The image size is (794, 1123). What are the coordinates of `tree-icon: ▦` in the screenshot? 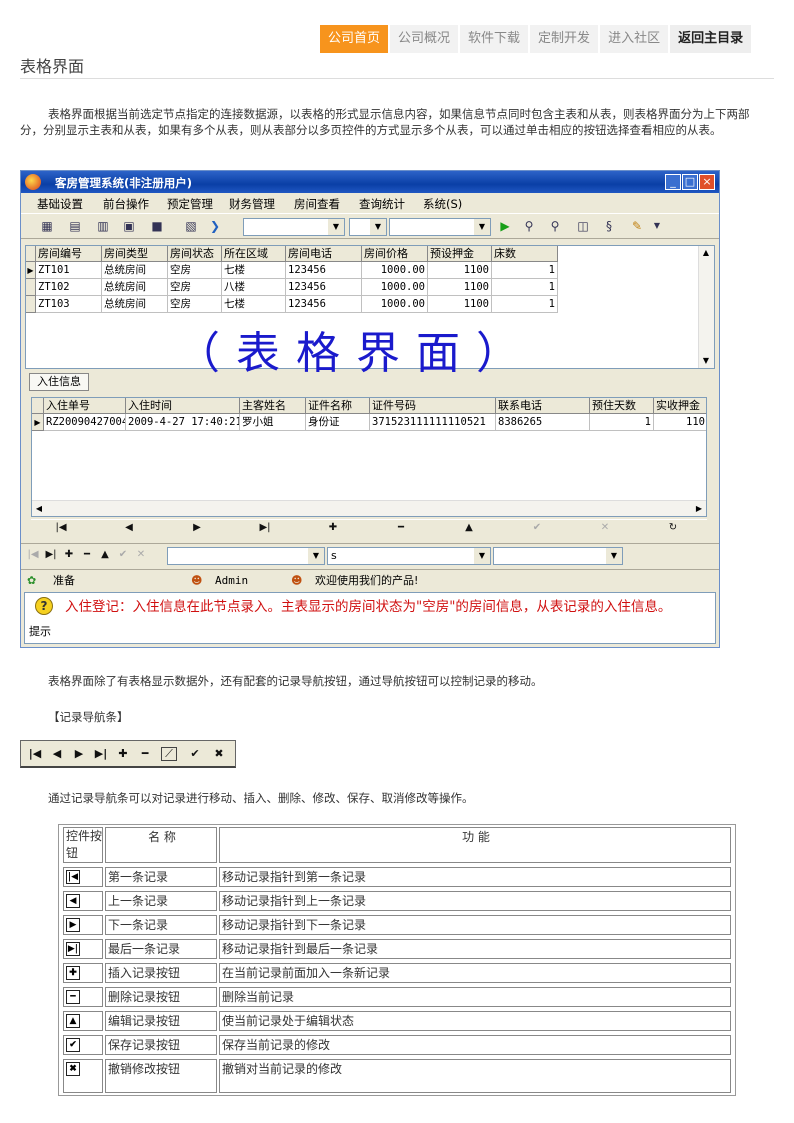 It's located at (47, 226).